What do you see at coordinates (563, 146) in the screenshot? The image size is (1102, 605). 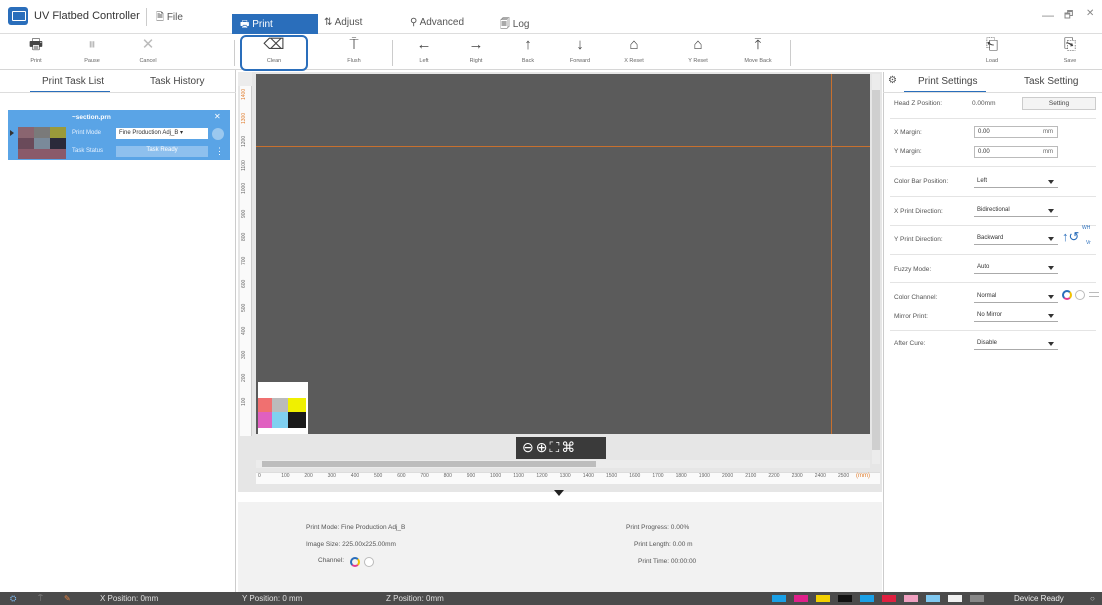 I see `guide-line-horizontal` at bounding box center [563, 146].